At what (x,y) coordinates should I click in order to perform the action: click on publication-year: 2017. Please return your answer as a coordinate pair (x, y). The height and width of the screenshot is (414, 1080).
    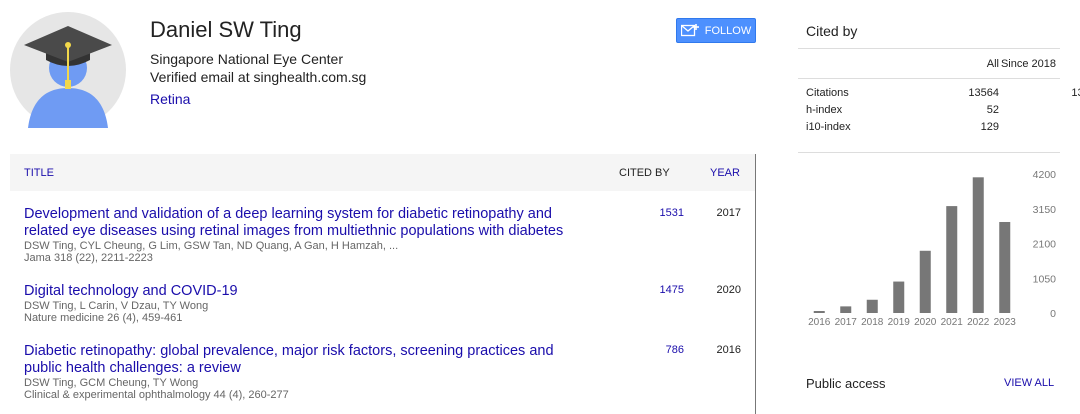
    Looking at the image, I should click on (728, 213).